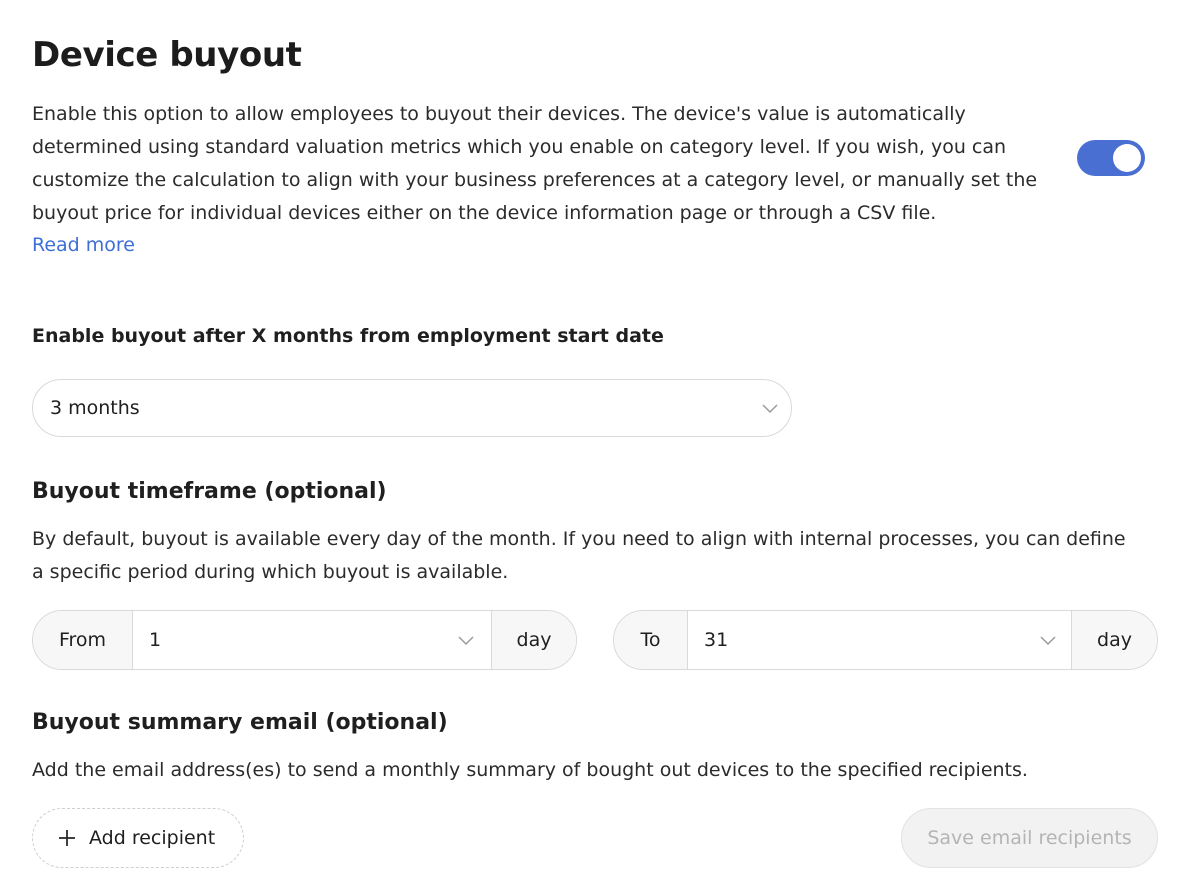 This screenshot has width=1188, height=896. I want to click on to-suffix: day, so click(1114, 640).